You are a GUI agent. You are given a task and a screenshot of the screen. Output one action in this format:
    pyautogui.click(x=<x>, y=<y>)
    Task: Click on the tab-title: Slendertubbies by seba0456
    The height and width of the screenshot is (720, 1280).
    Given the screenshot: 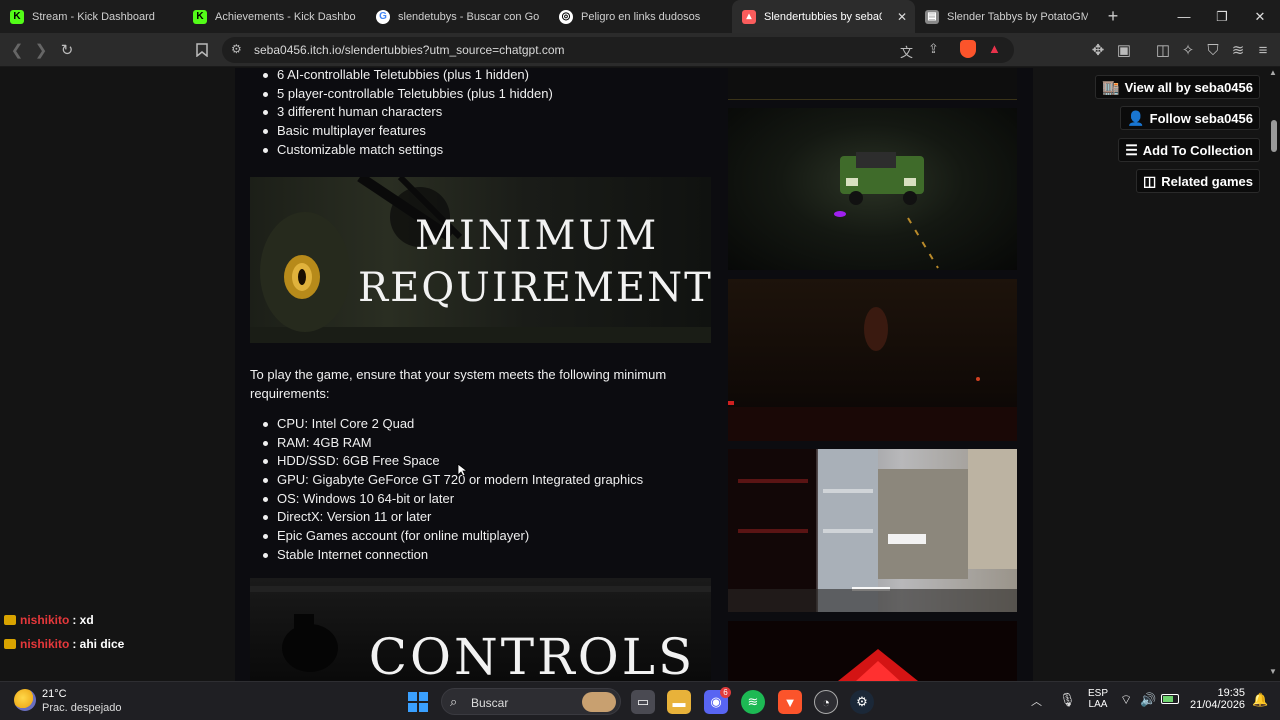 What is the action you would take?
    pyautogui.click(x=823, y=16)
    